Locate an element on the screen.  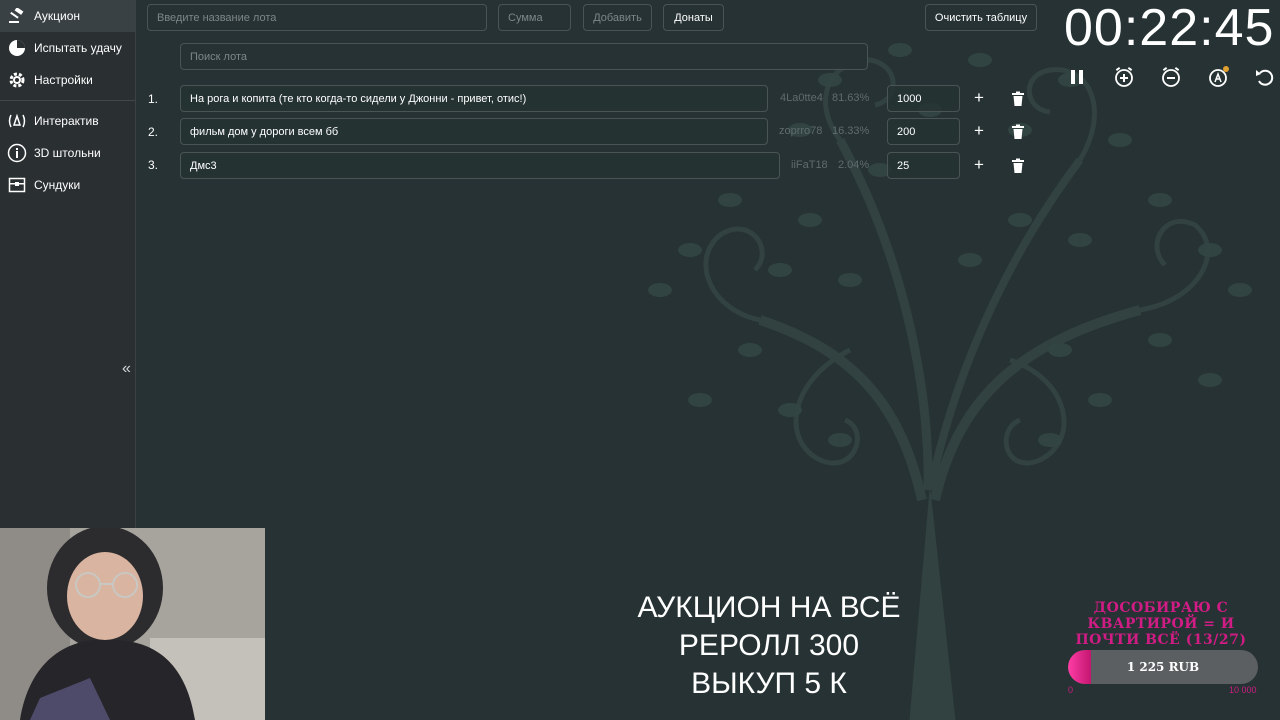
sidebar-item-label: Интерактив is located at coordinates (66, 121).